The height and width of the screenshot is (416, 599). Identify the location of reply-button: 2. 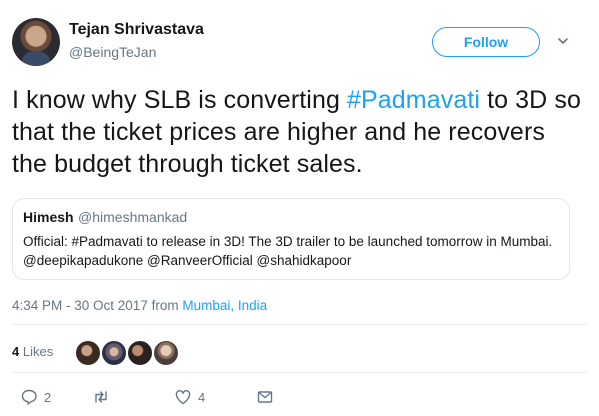
(35, 397).